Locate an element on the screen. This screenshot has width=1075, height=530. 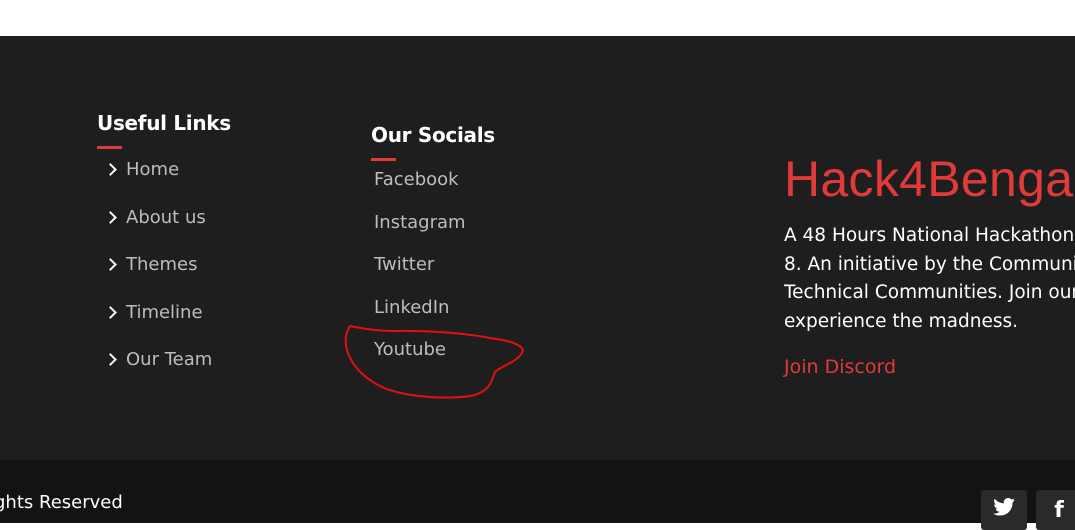
our-socials-heading: Our Socials is located at coordinates (433, 135).